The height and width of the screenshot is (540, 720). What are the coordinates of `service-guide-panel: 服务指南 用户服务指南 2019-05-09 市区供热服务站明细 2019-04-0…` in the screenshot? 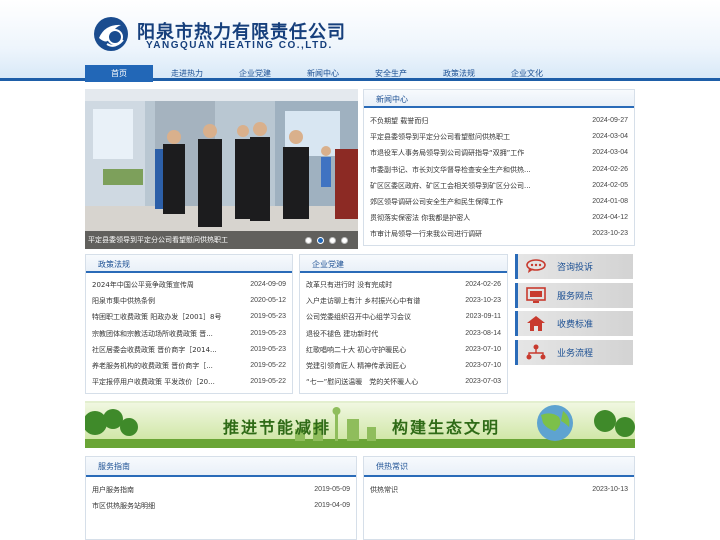 It's located at (221, 498).